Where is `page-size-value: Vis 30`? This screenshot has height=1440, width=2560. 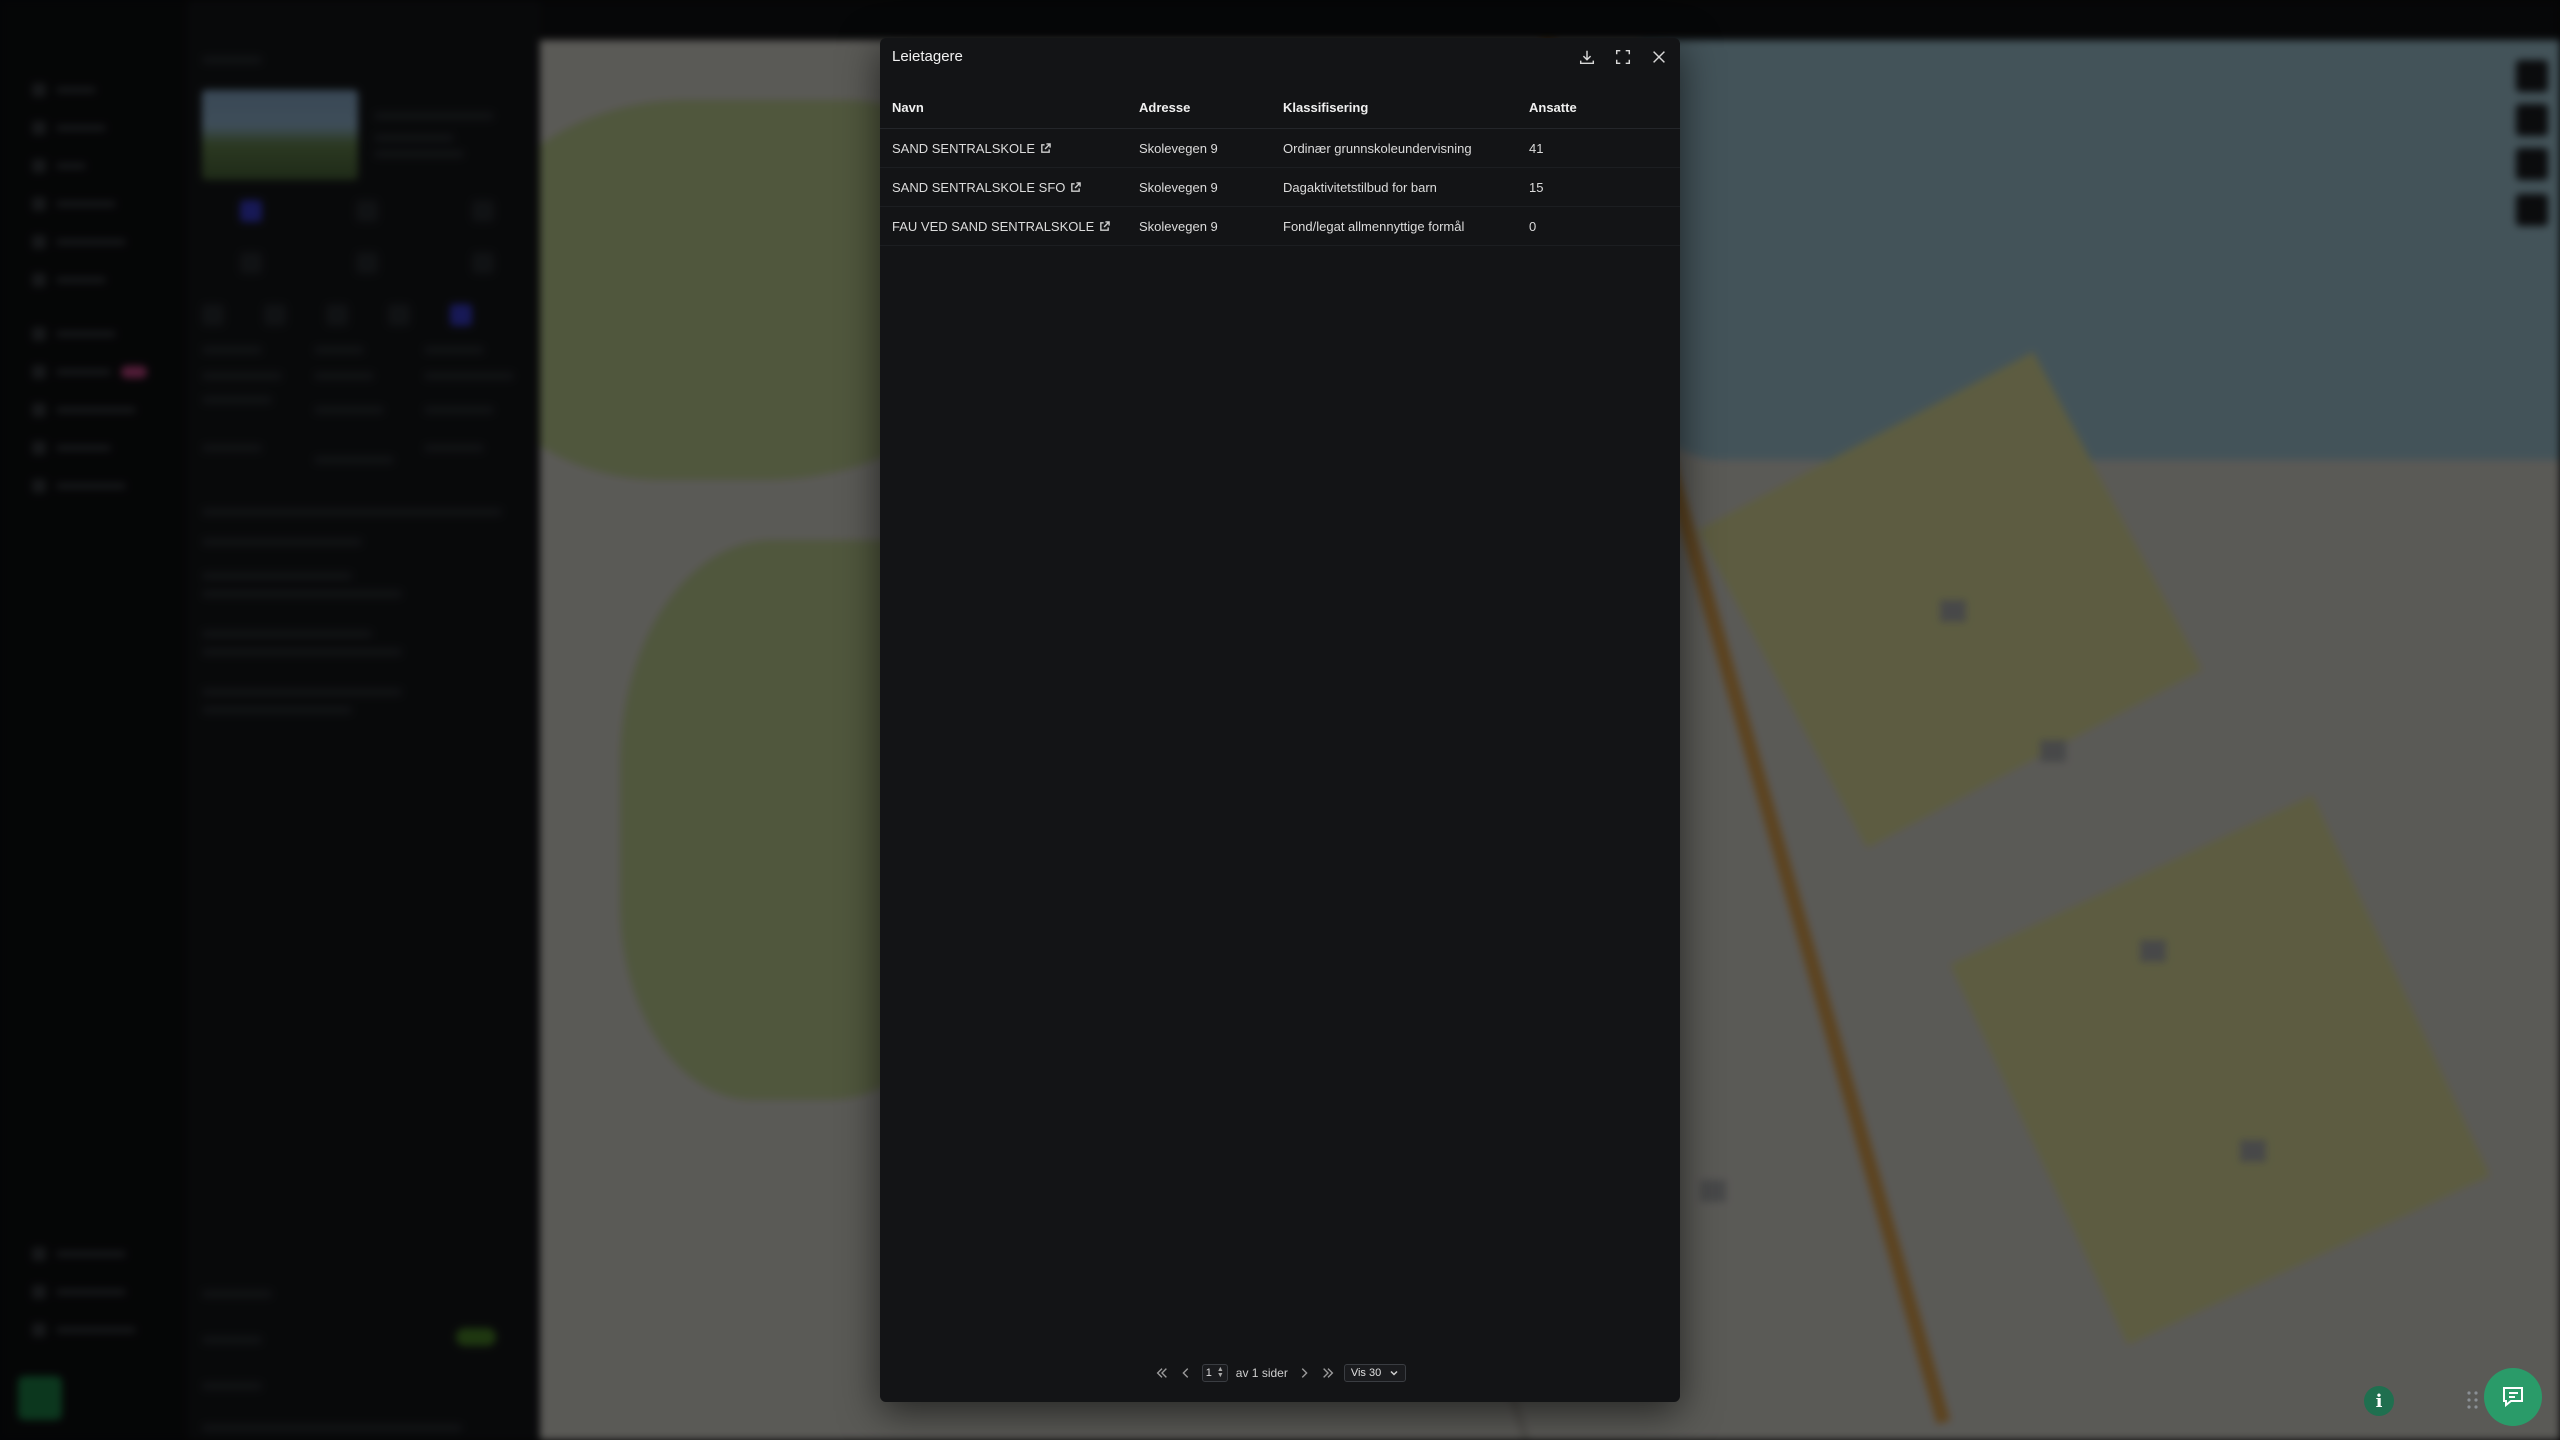
page-size-value: Vis 30 is located at coordinates (1366, 1373).